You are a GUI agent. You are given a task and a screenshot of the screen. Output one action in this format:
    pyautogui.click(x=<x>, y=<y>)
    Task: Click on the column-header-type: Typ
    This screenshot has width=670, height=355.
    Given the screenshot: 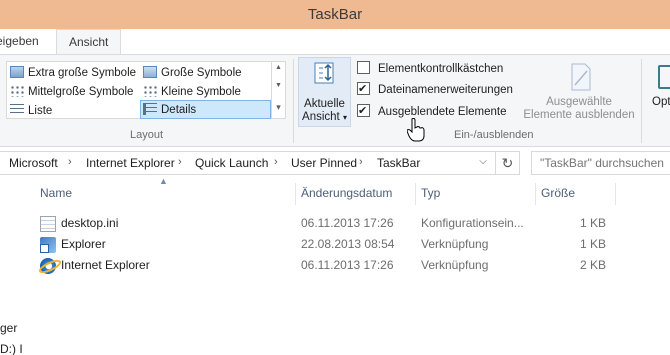 What is the action you would take?
    pyautogui.click(x=430, y=193)
    